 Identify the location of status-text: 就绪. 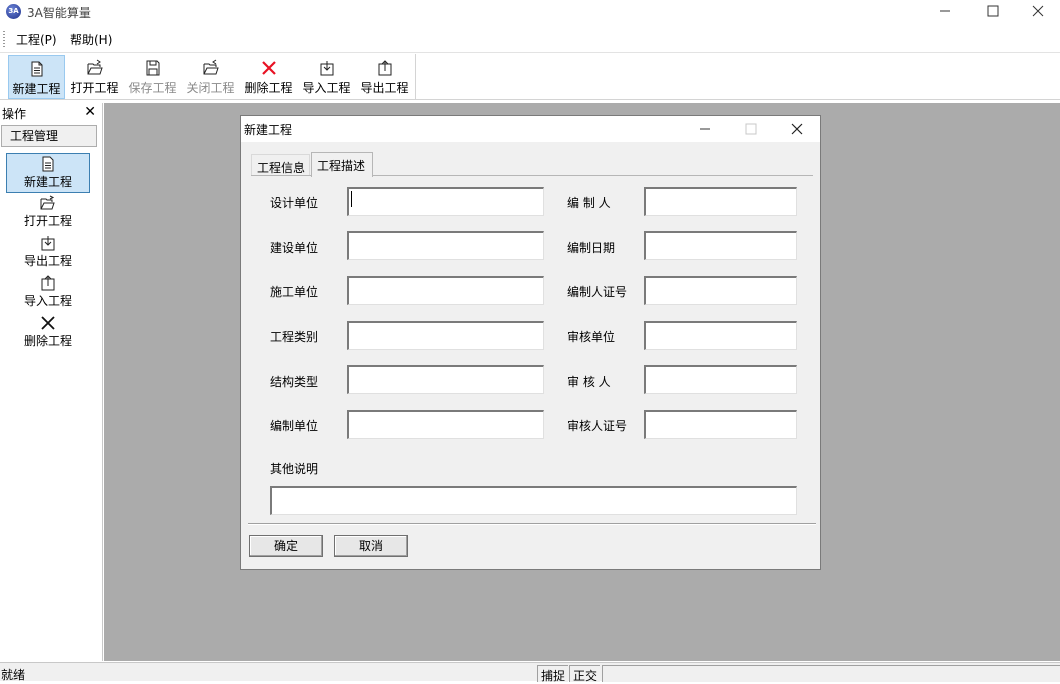
(13, 675).